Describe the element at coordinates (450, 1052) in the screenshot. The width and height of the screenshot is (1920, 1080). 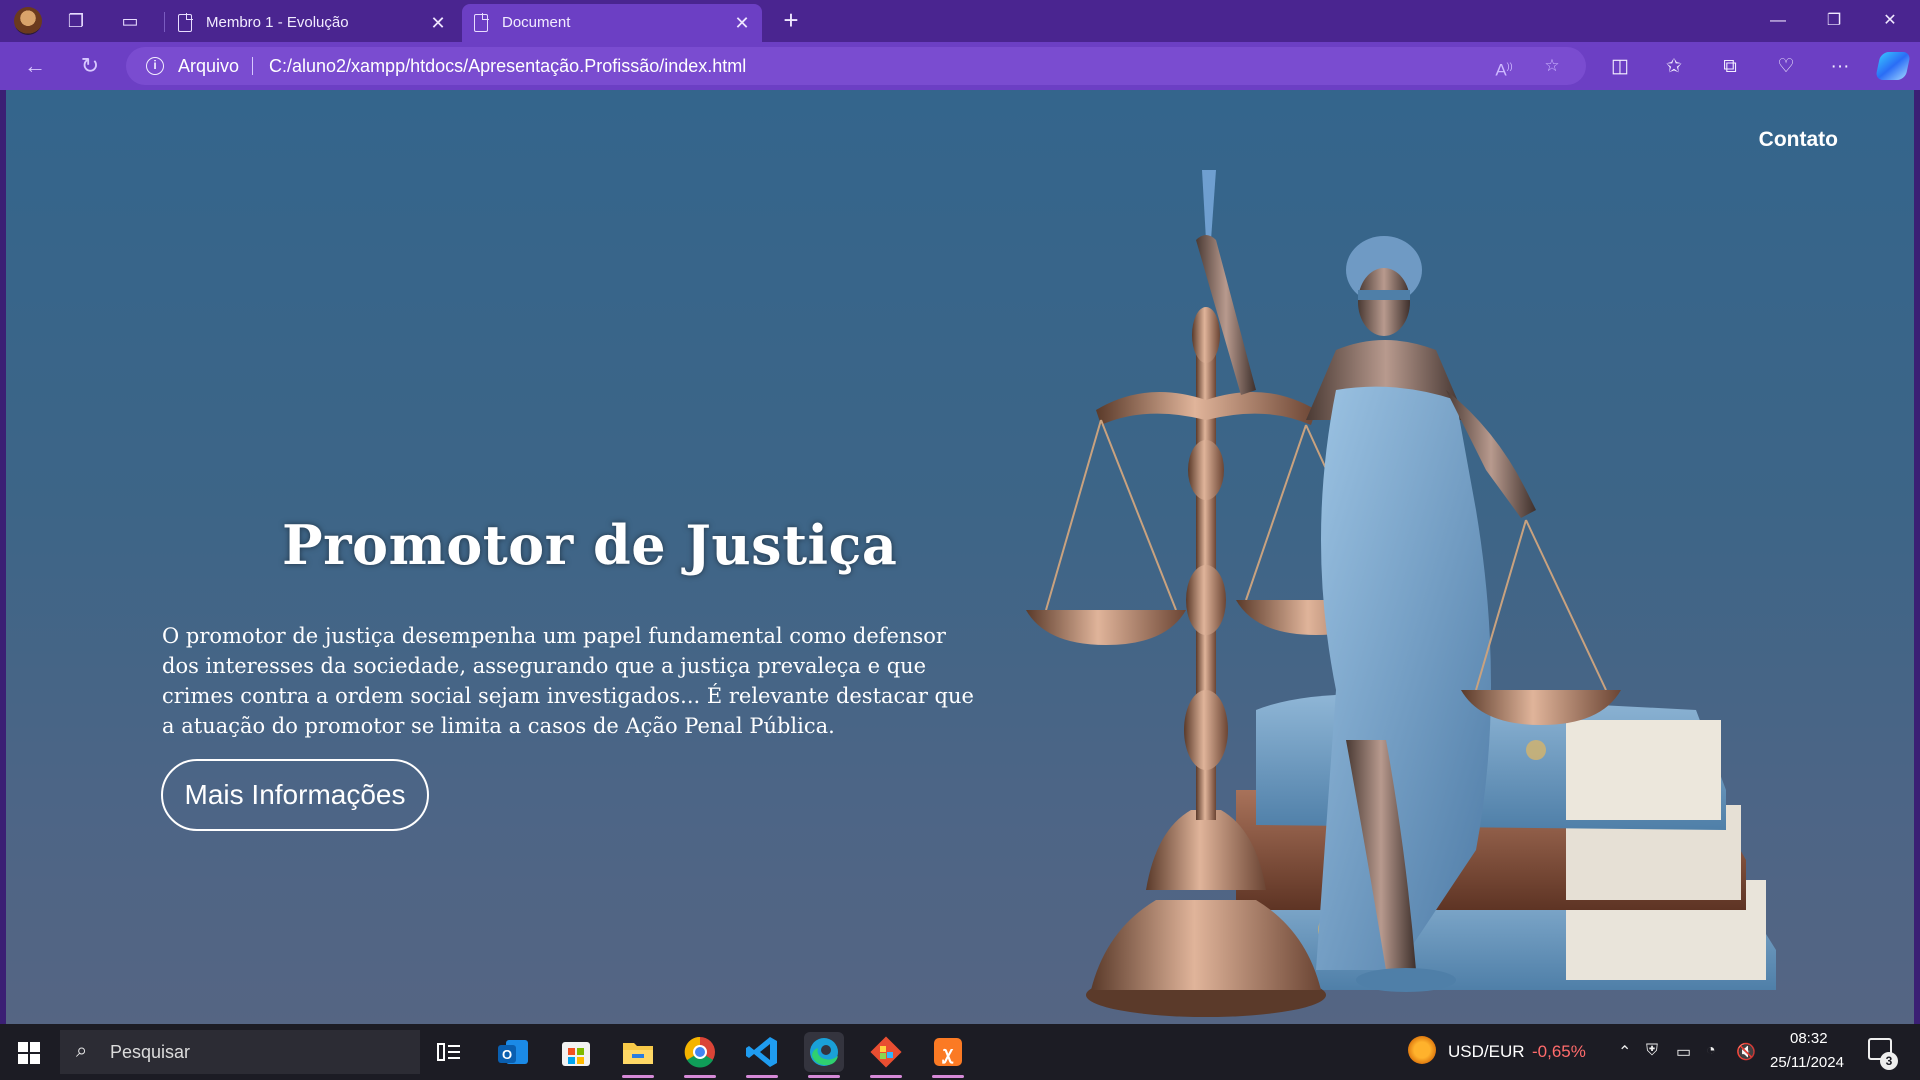
I see `task-view-icon` at that location.